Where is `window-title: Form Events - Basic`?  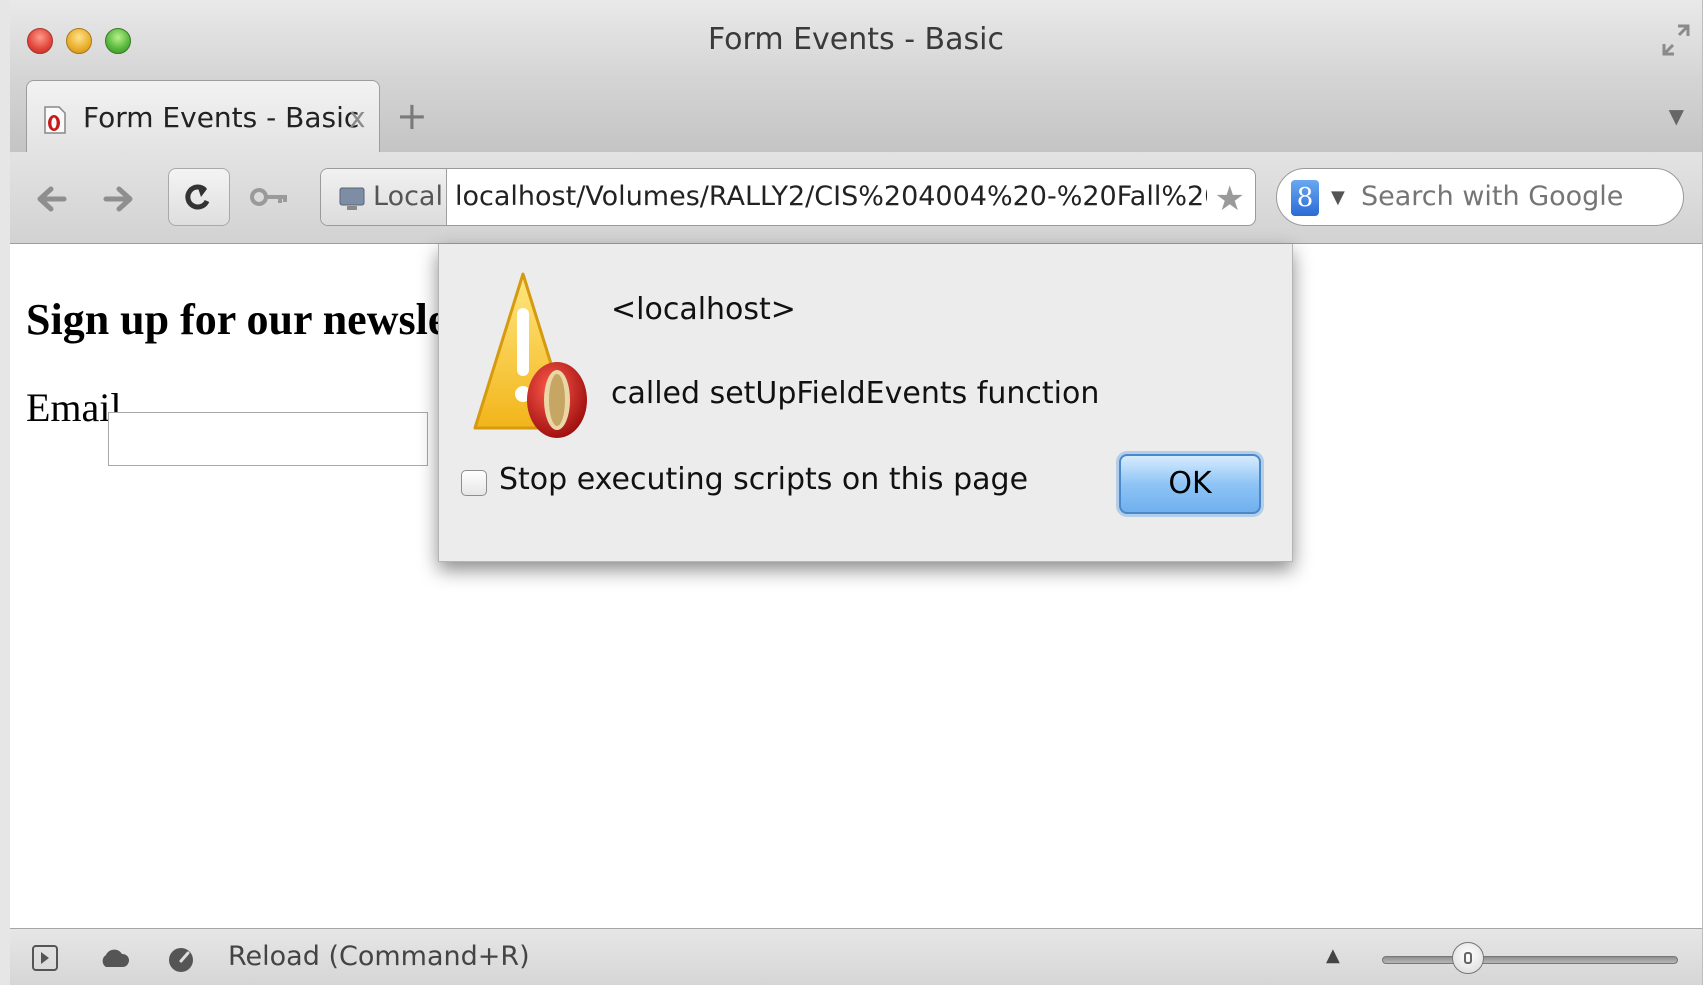 window-title: Form Events - Basic is located at coordinates (855, 39).